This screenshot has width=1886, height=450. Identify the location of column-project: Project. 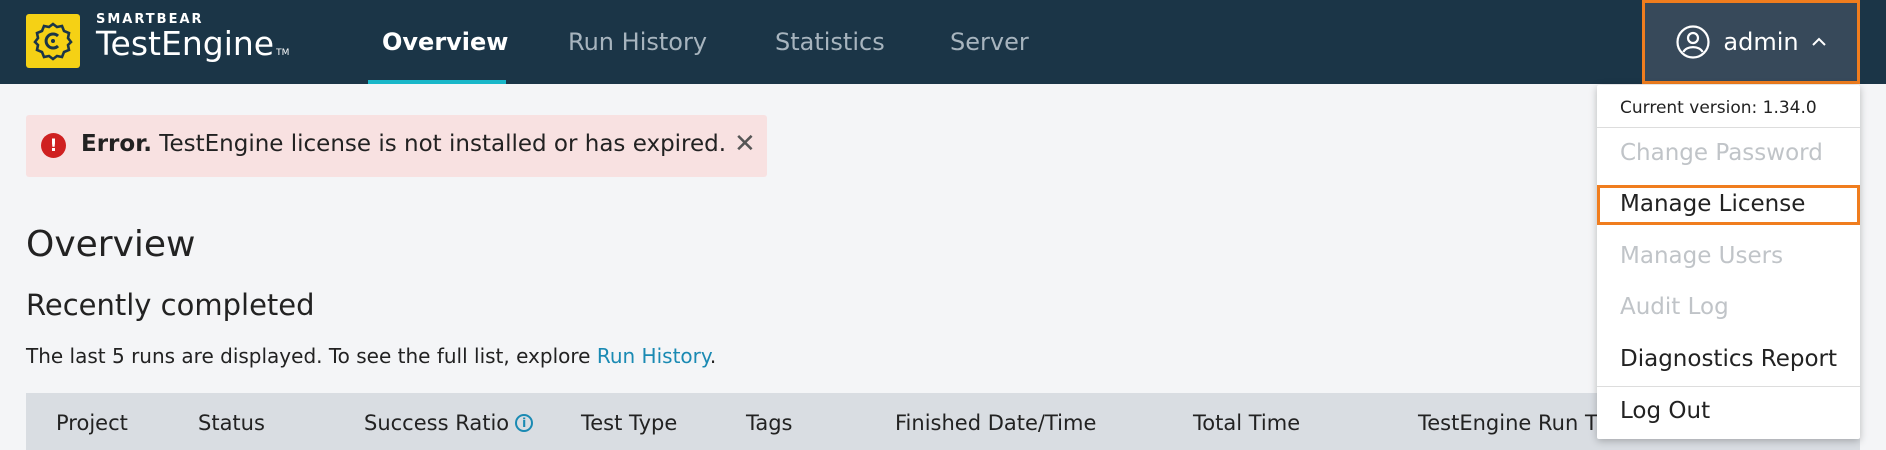
(92, 423).